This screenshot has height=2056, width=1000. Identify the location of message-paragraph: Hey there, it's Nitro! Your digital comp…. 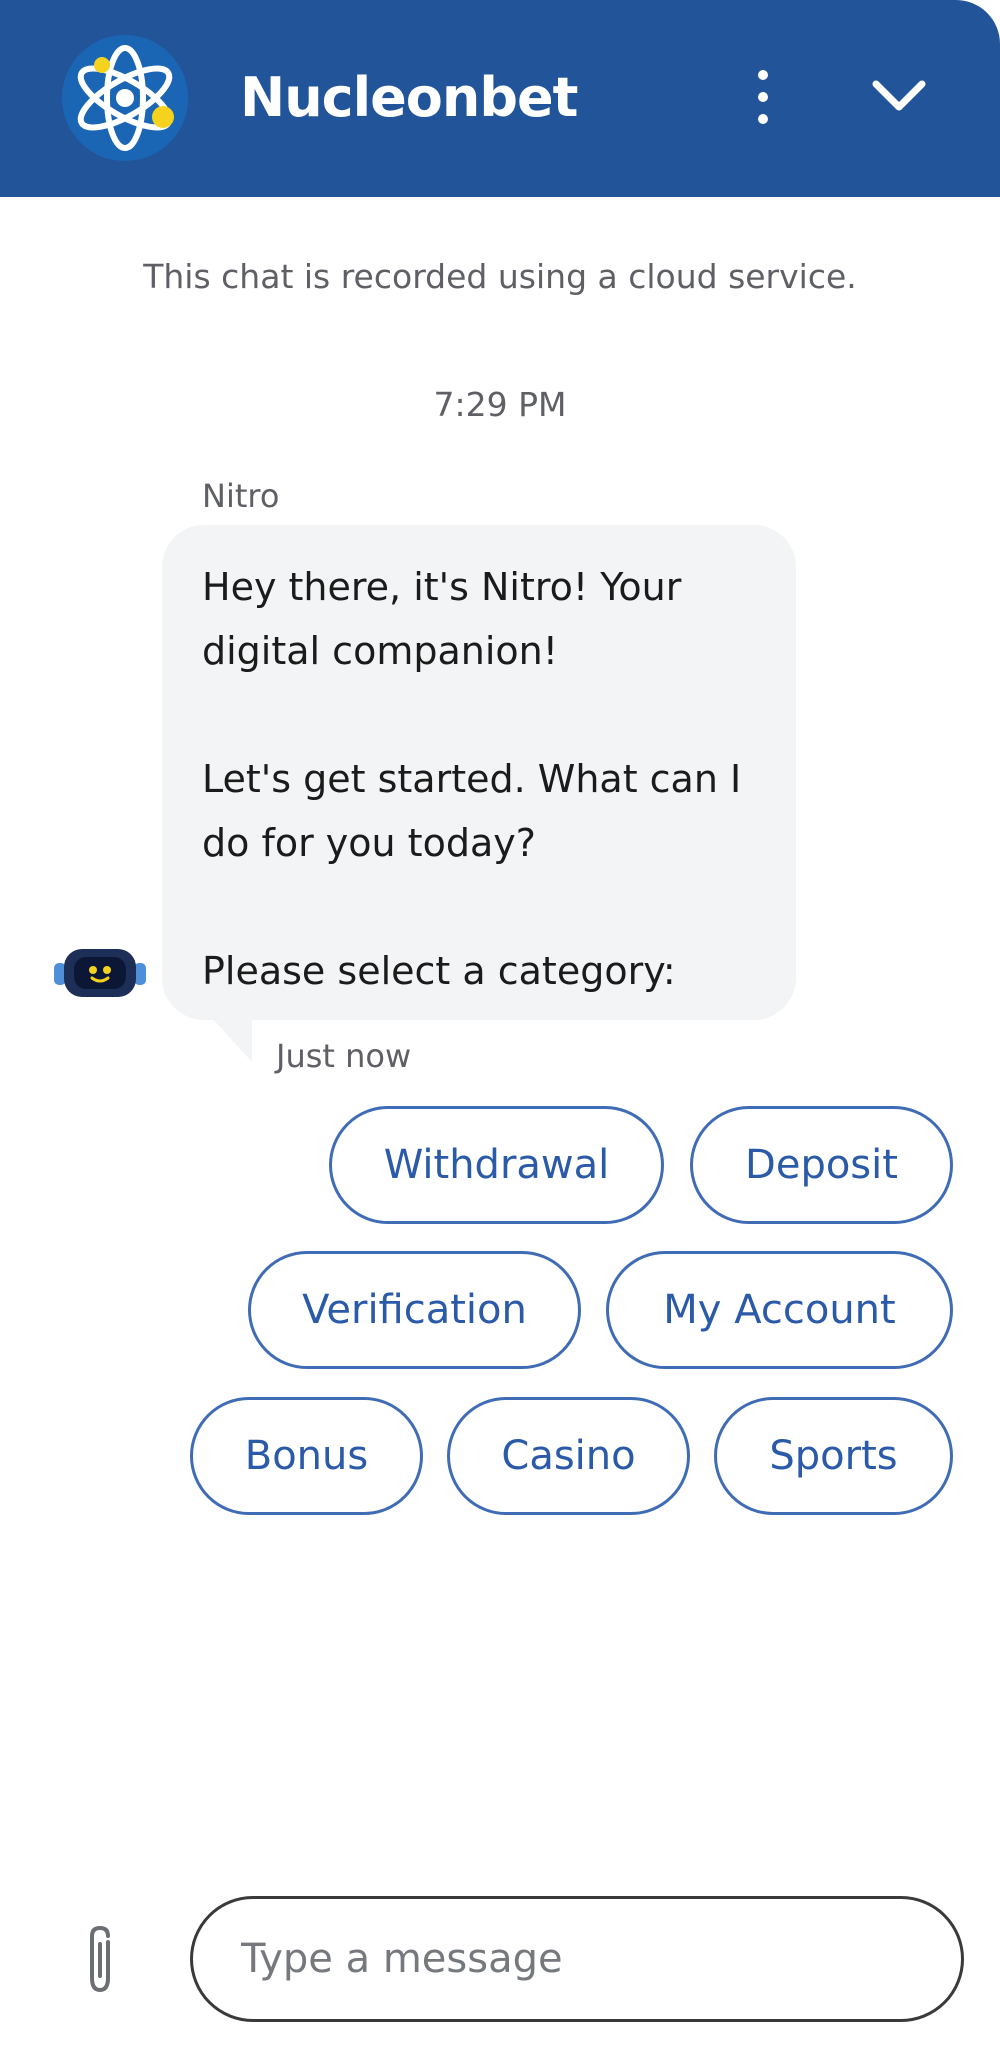
(442, 619).